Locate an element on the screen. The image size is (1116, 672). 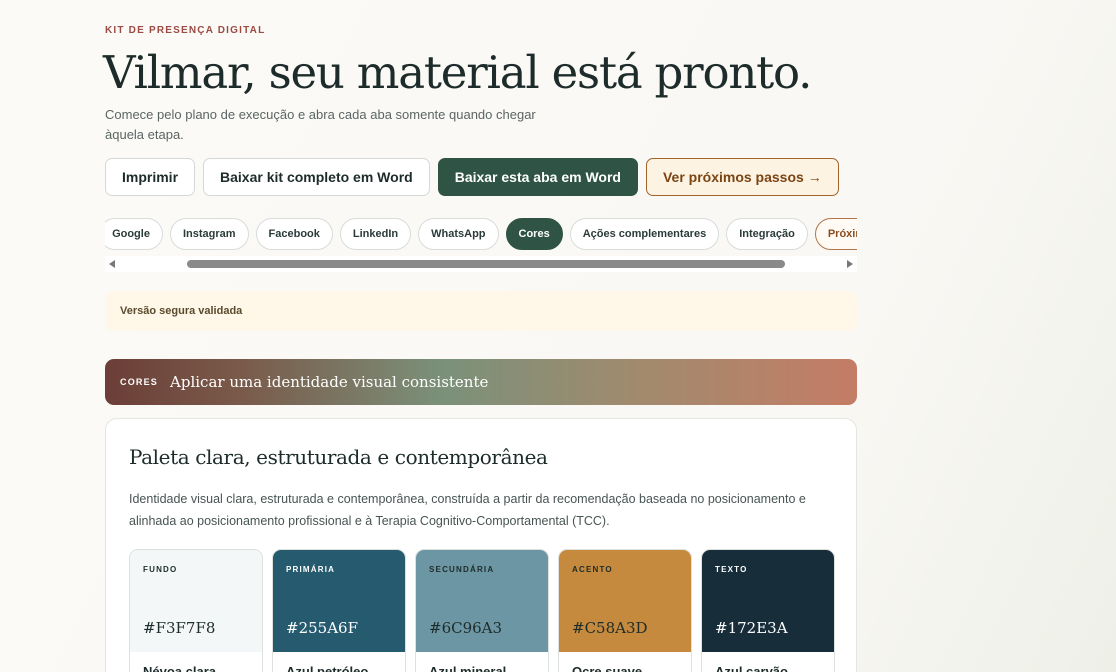
swatch-name: Ocre suave is located at coordinates (607, 668).